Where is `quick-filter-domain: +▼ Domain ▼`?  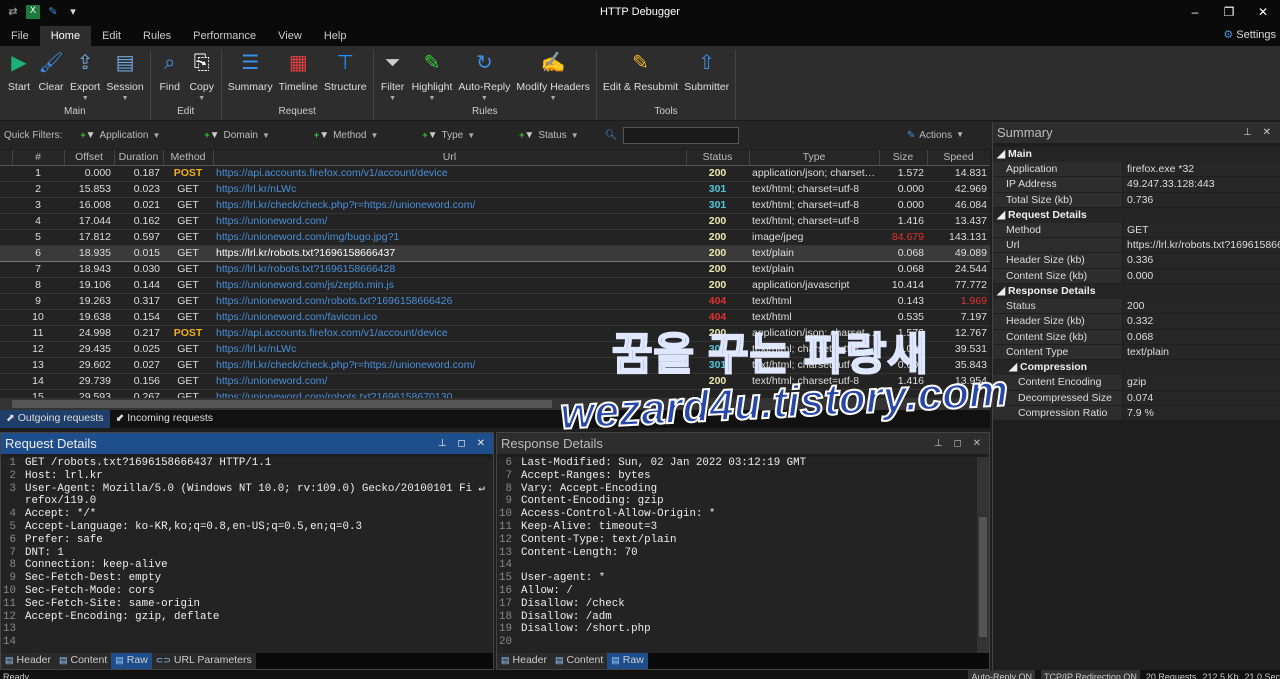 quick-filter-domain: +▼ Domain ▼ is located at coordinates (237, 135).